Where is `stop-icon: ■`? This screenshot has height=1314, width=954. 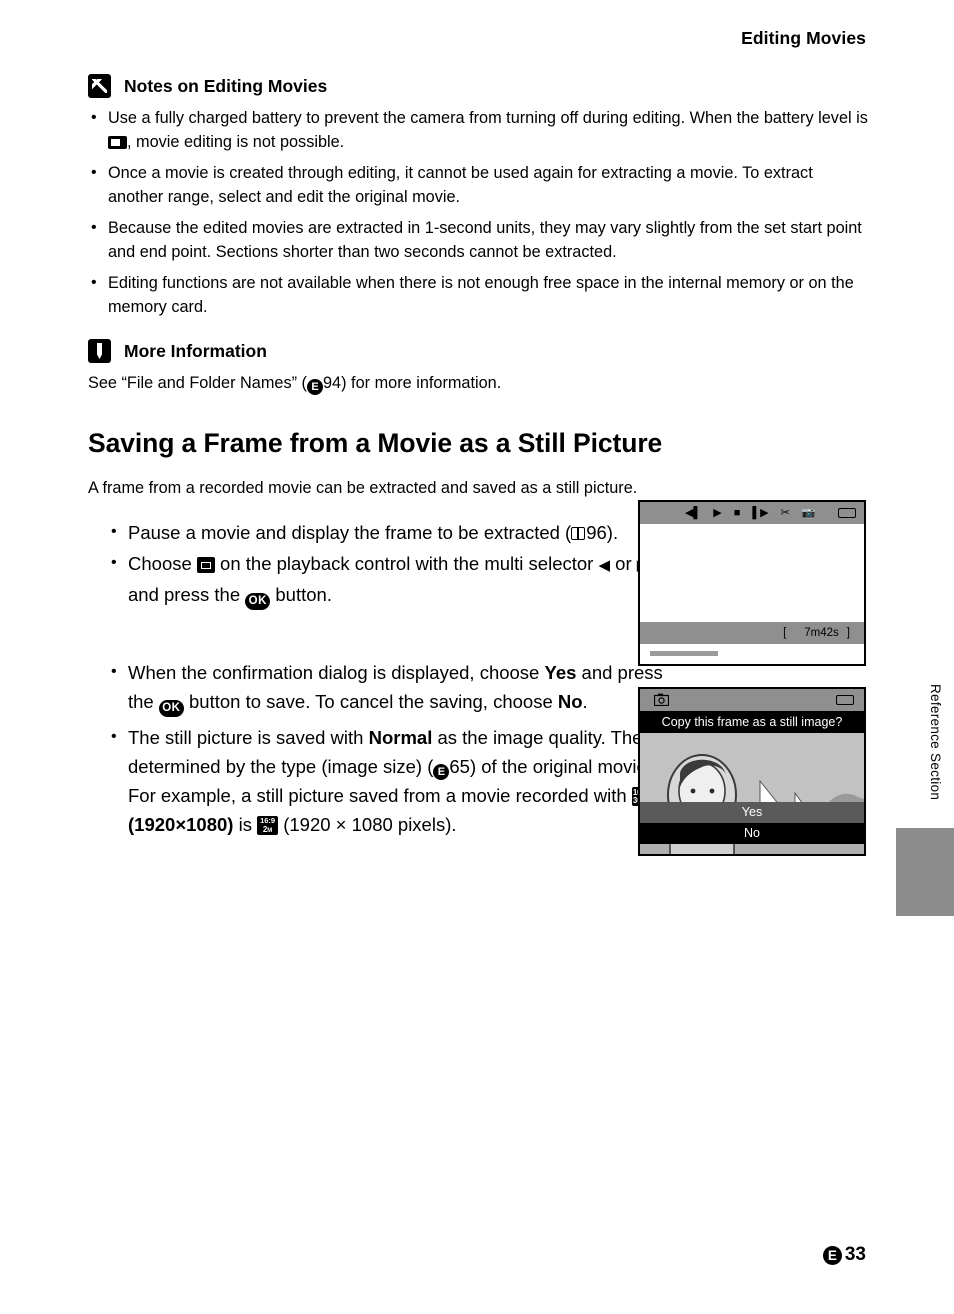 stop-icon: ■ is located at coordinates (737, 513).